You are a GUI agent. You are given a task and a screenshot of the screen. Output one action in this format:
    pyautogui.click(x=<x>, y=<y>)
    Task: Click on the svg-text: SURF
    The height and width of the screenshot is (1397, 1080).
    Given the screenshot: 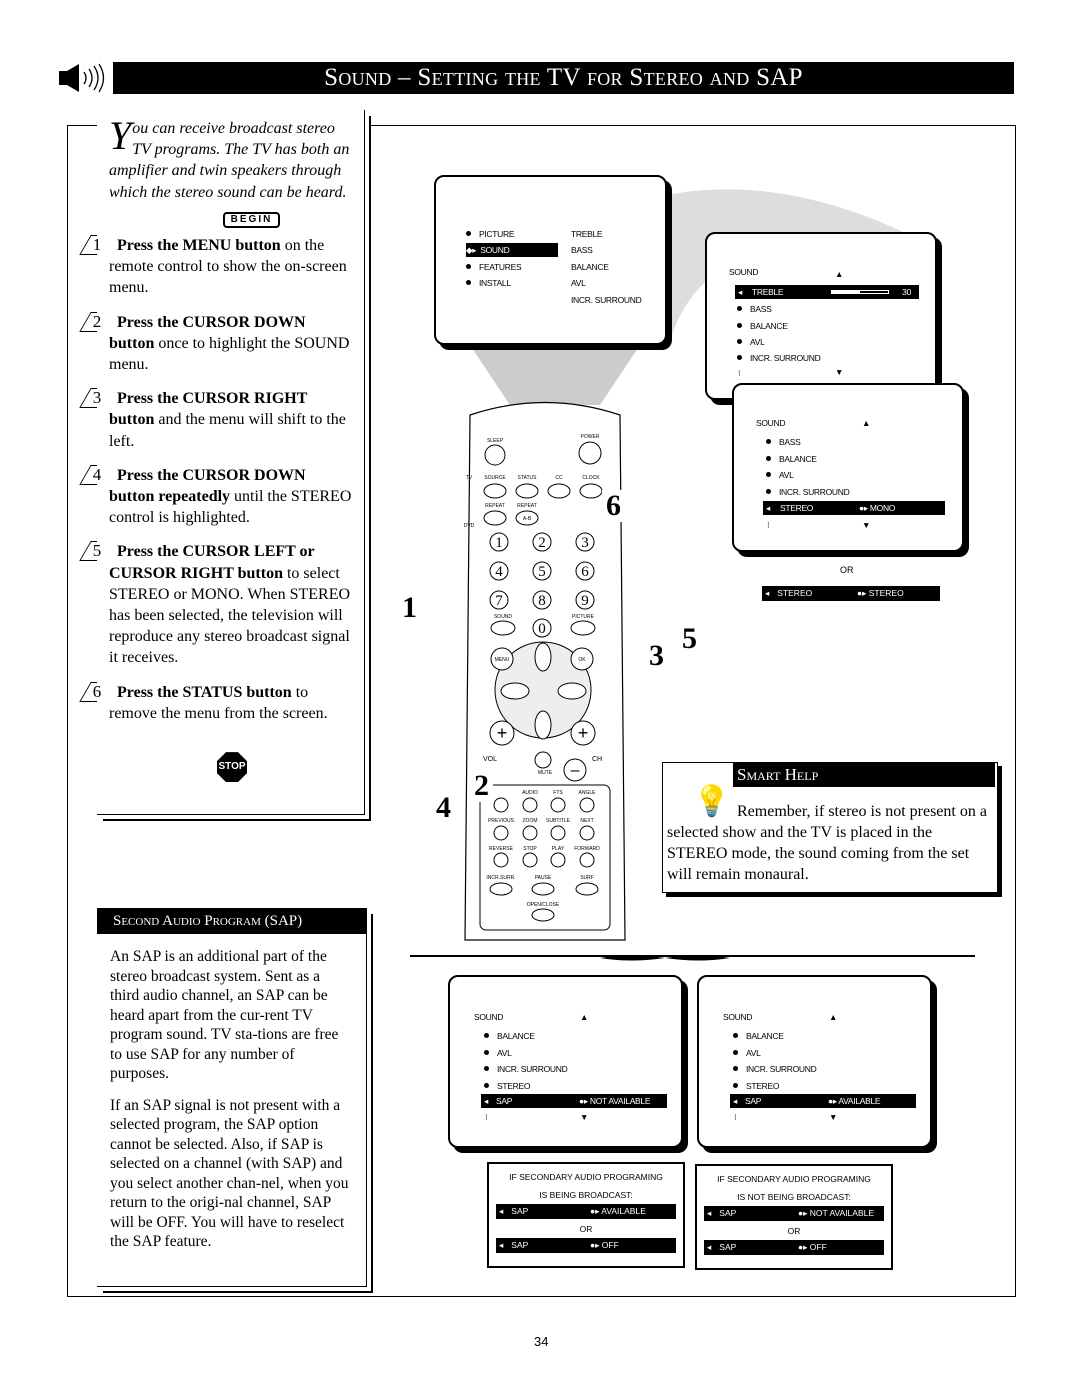 What is the action you would take?
    pyautogui.click(x=587, y=878)
    